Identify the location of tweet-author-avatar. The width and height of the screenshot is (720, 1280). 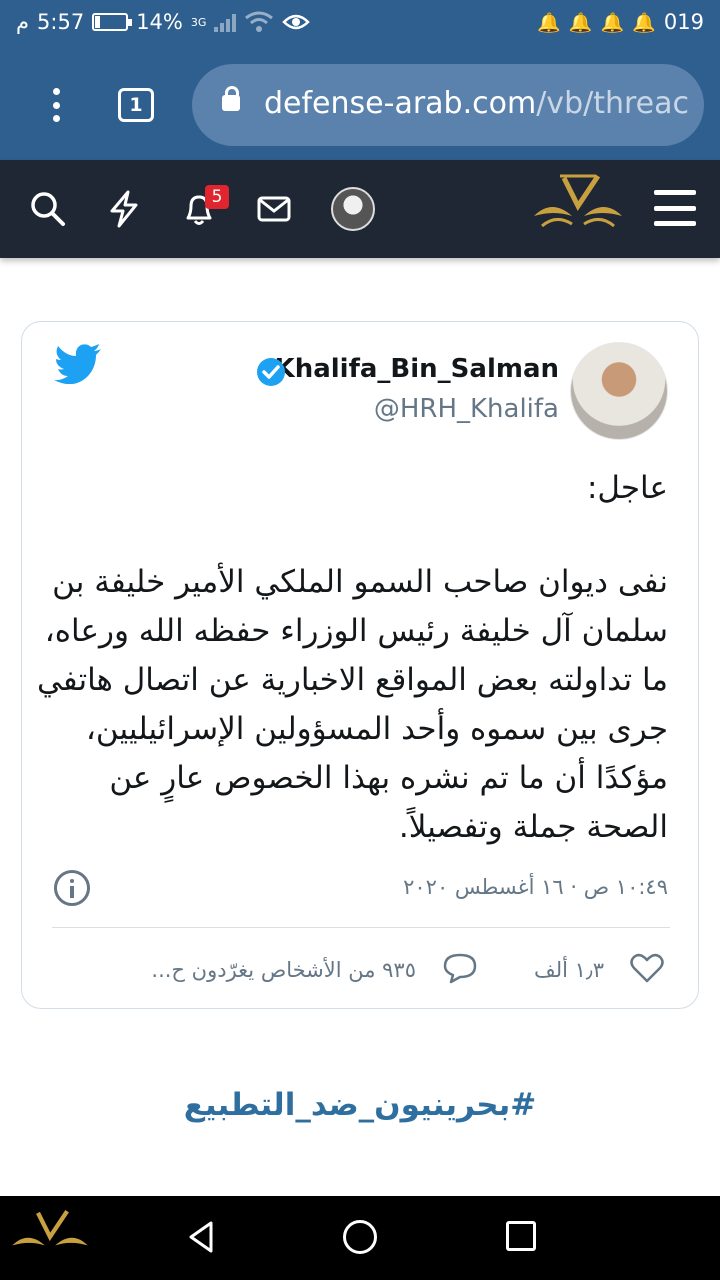
(619, 391).